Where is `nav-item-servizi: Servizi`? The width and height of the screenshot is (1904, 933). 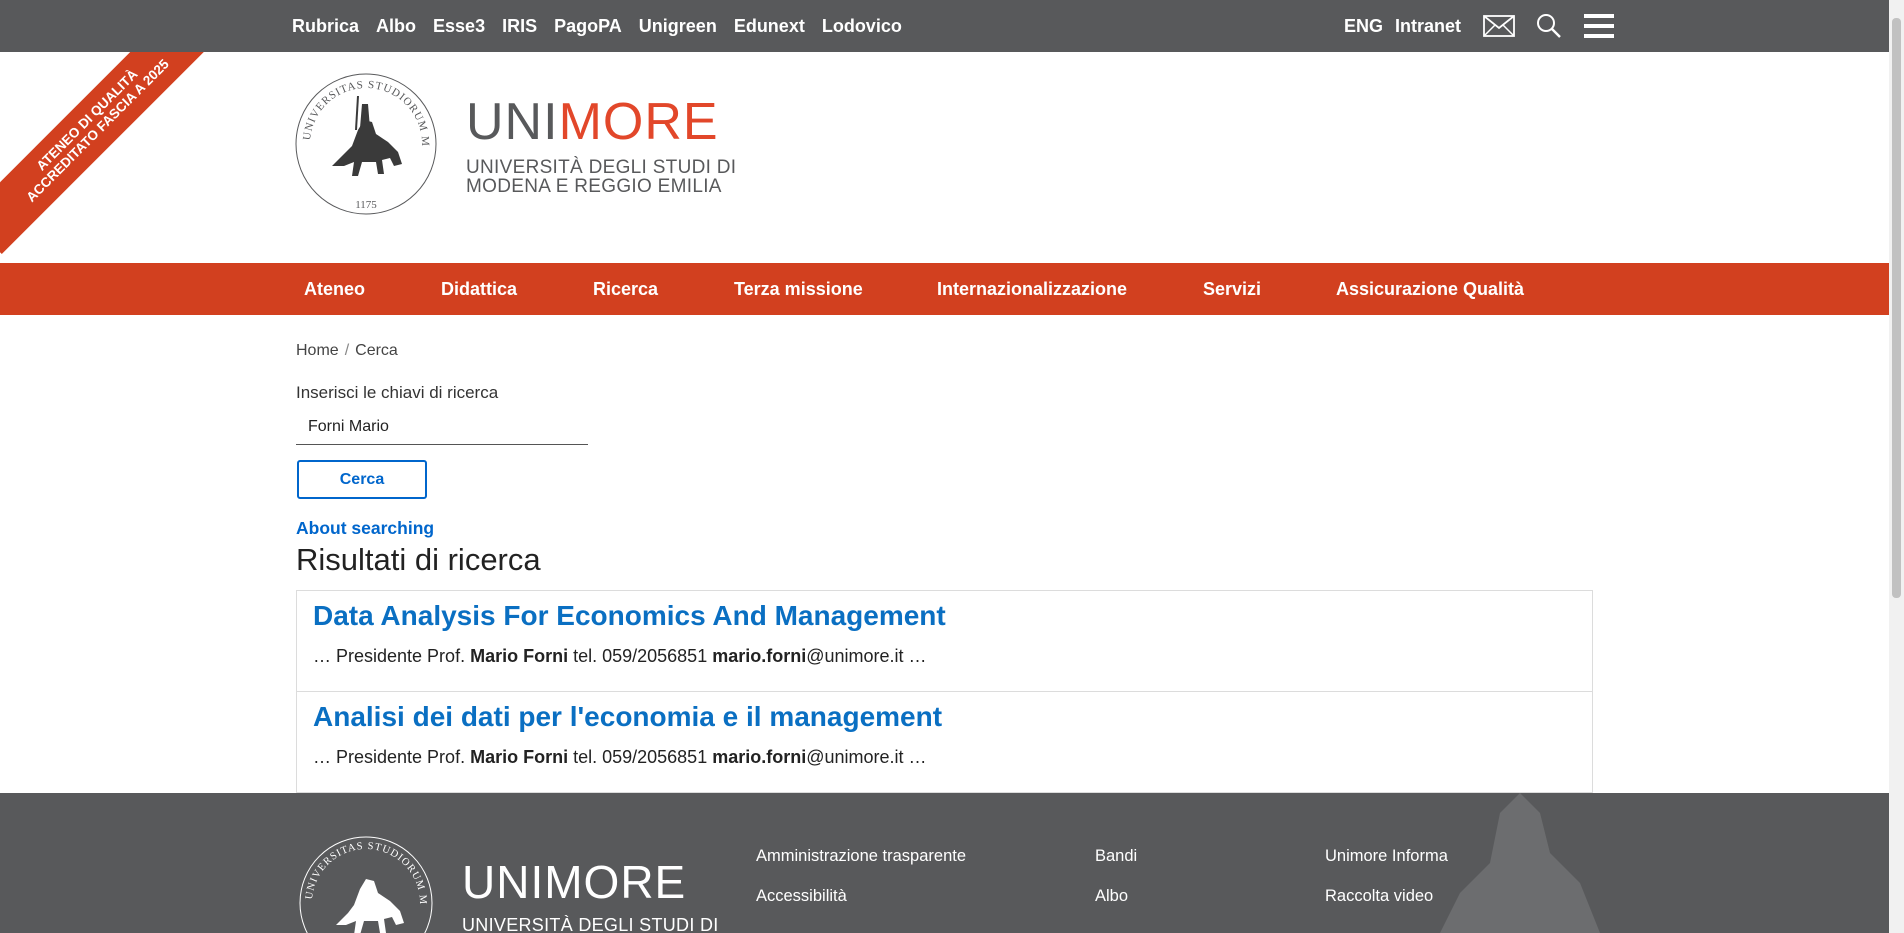 nav-item-servizi: Servizi is located at coordinates (1232, 289).